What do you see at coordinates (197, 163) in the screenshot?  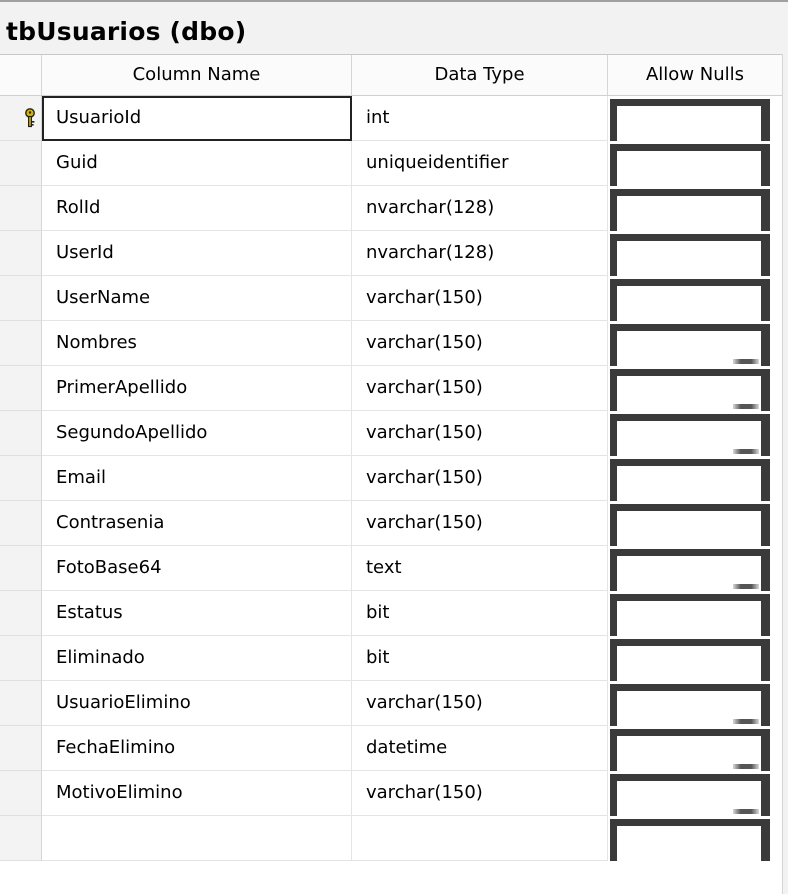 I see `column-name-cell: Guid` at bounding box center [197, 163].